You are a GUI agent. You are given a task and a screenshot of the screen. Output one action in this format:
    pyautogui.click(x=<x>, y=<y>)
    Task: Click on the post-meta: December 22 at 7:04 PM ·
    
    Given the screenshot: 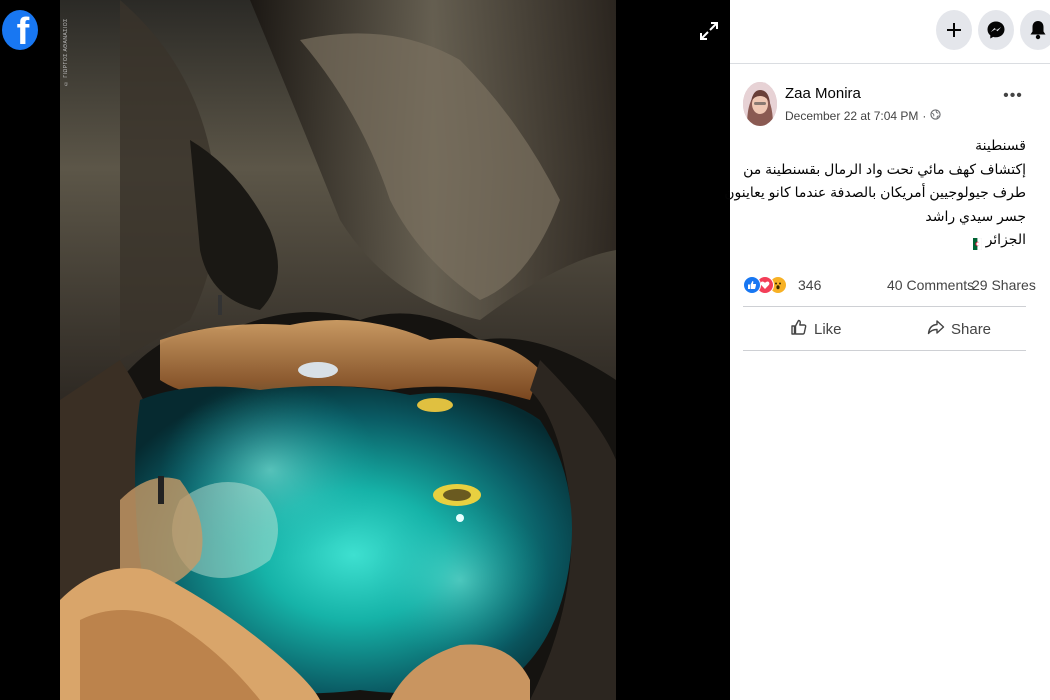 What is the action you would take?
    pyautogui.click(x=863, y=116)
    